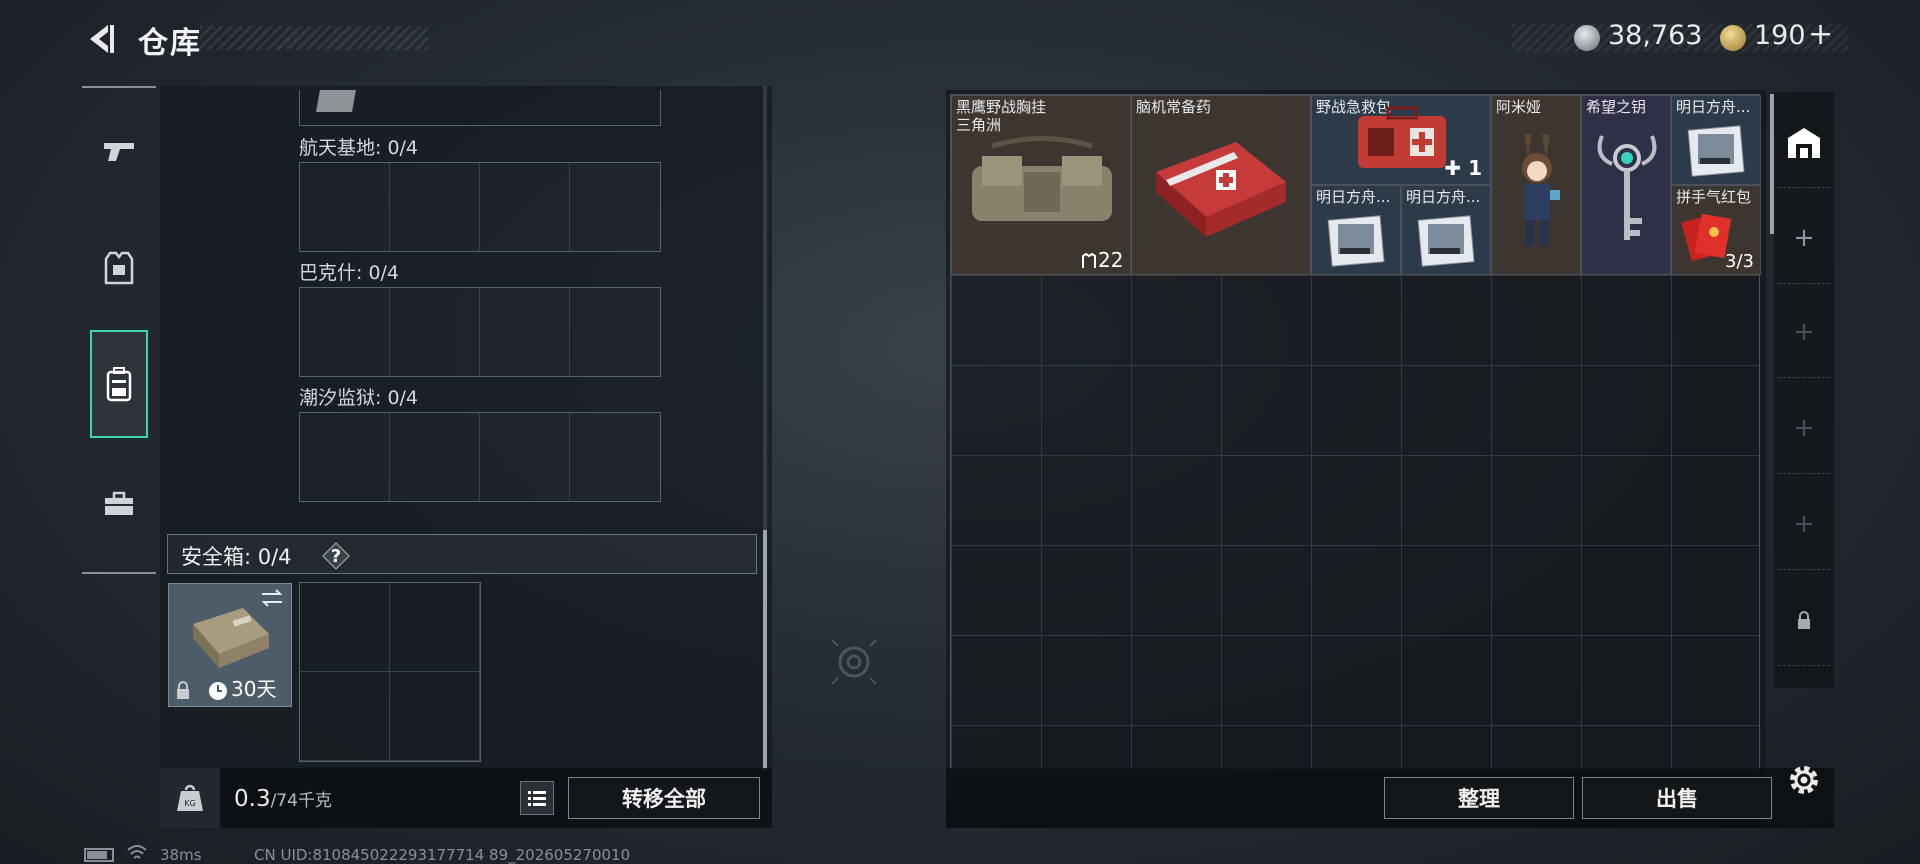  I want to click on gold-coin-icon, so click(1733, 38).